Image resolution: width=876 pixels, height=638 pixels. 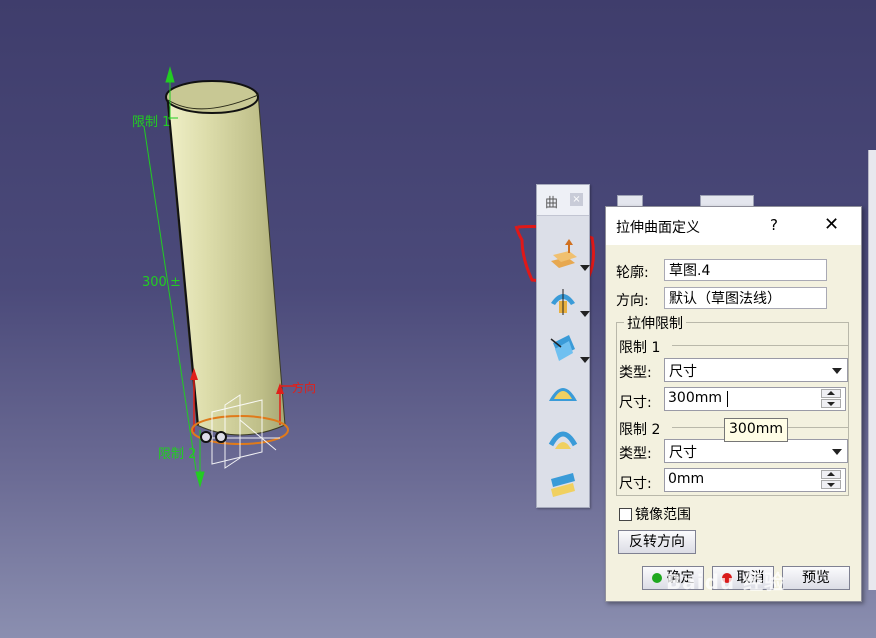 I want to click on limit2-size-input: 0mm, so click(x=755, y=480).